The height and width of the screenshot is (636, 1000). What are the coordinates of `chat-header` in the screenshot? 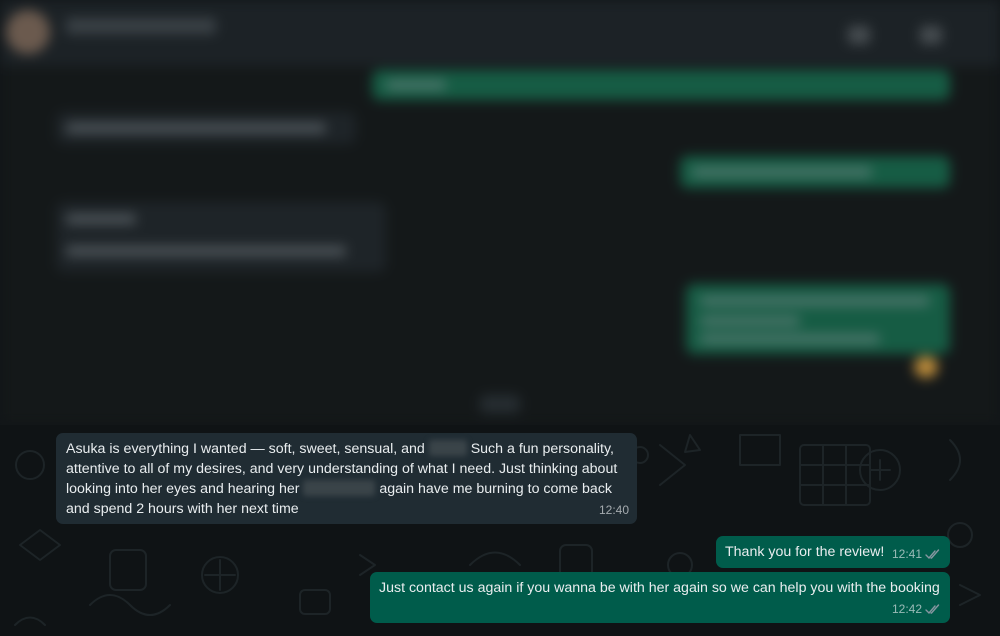 It's located at (500, 33).